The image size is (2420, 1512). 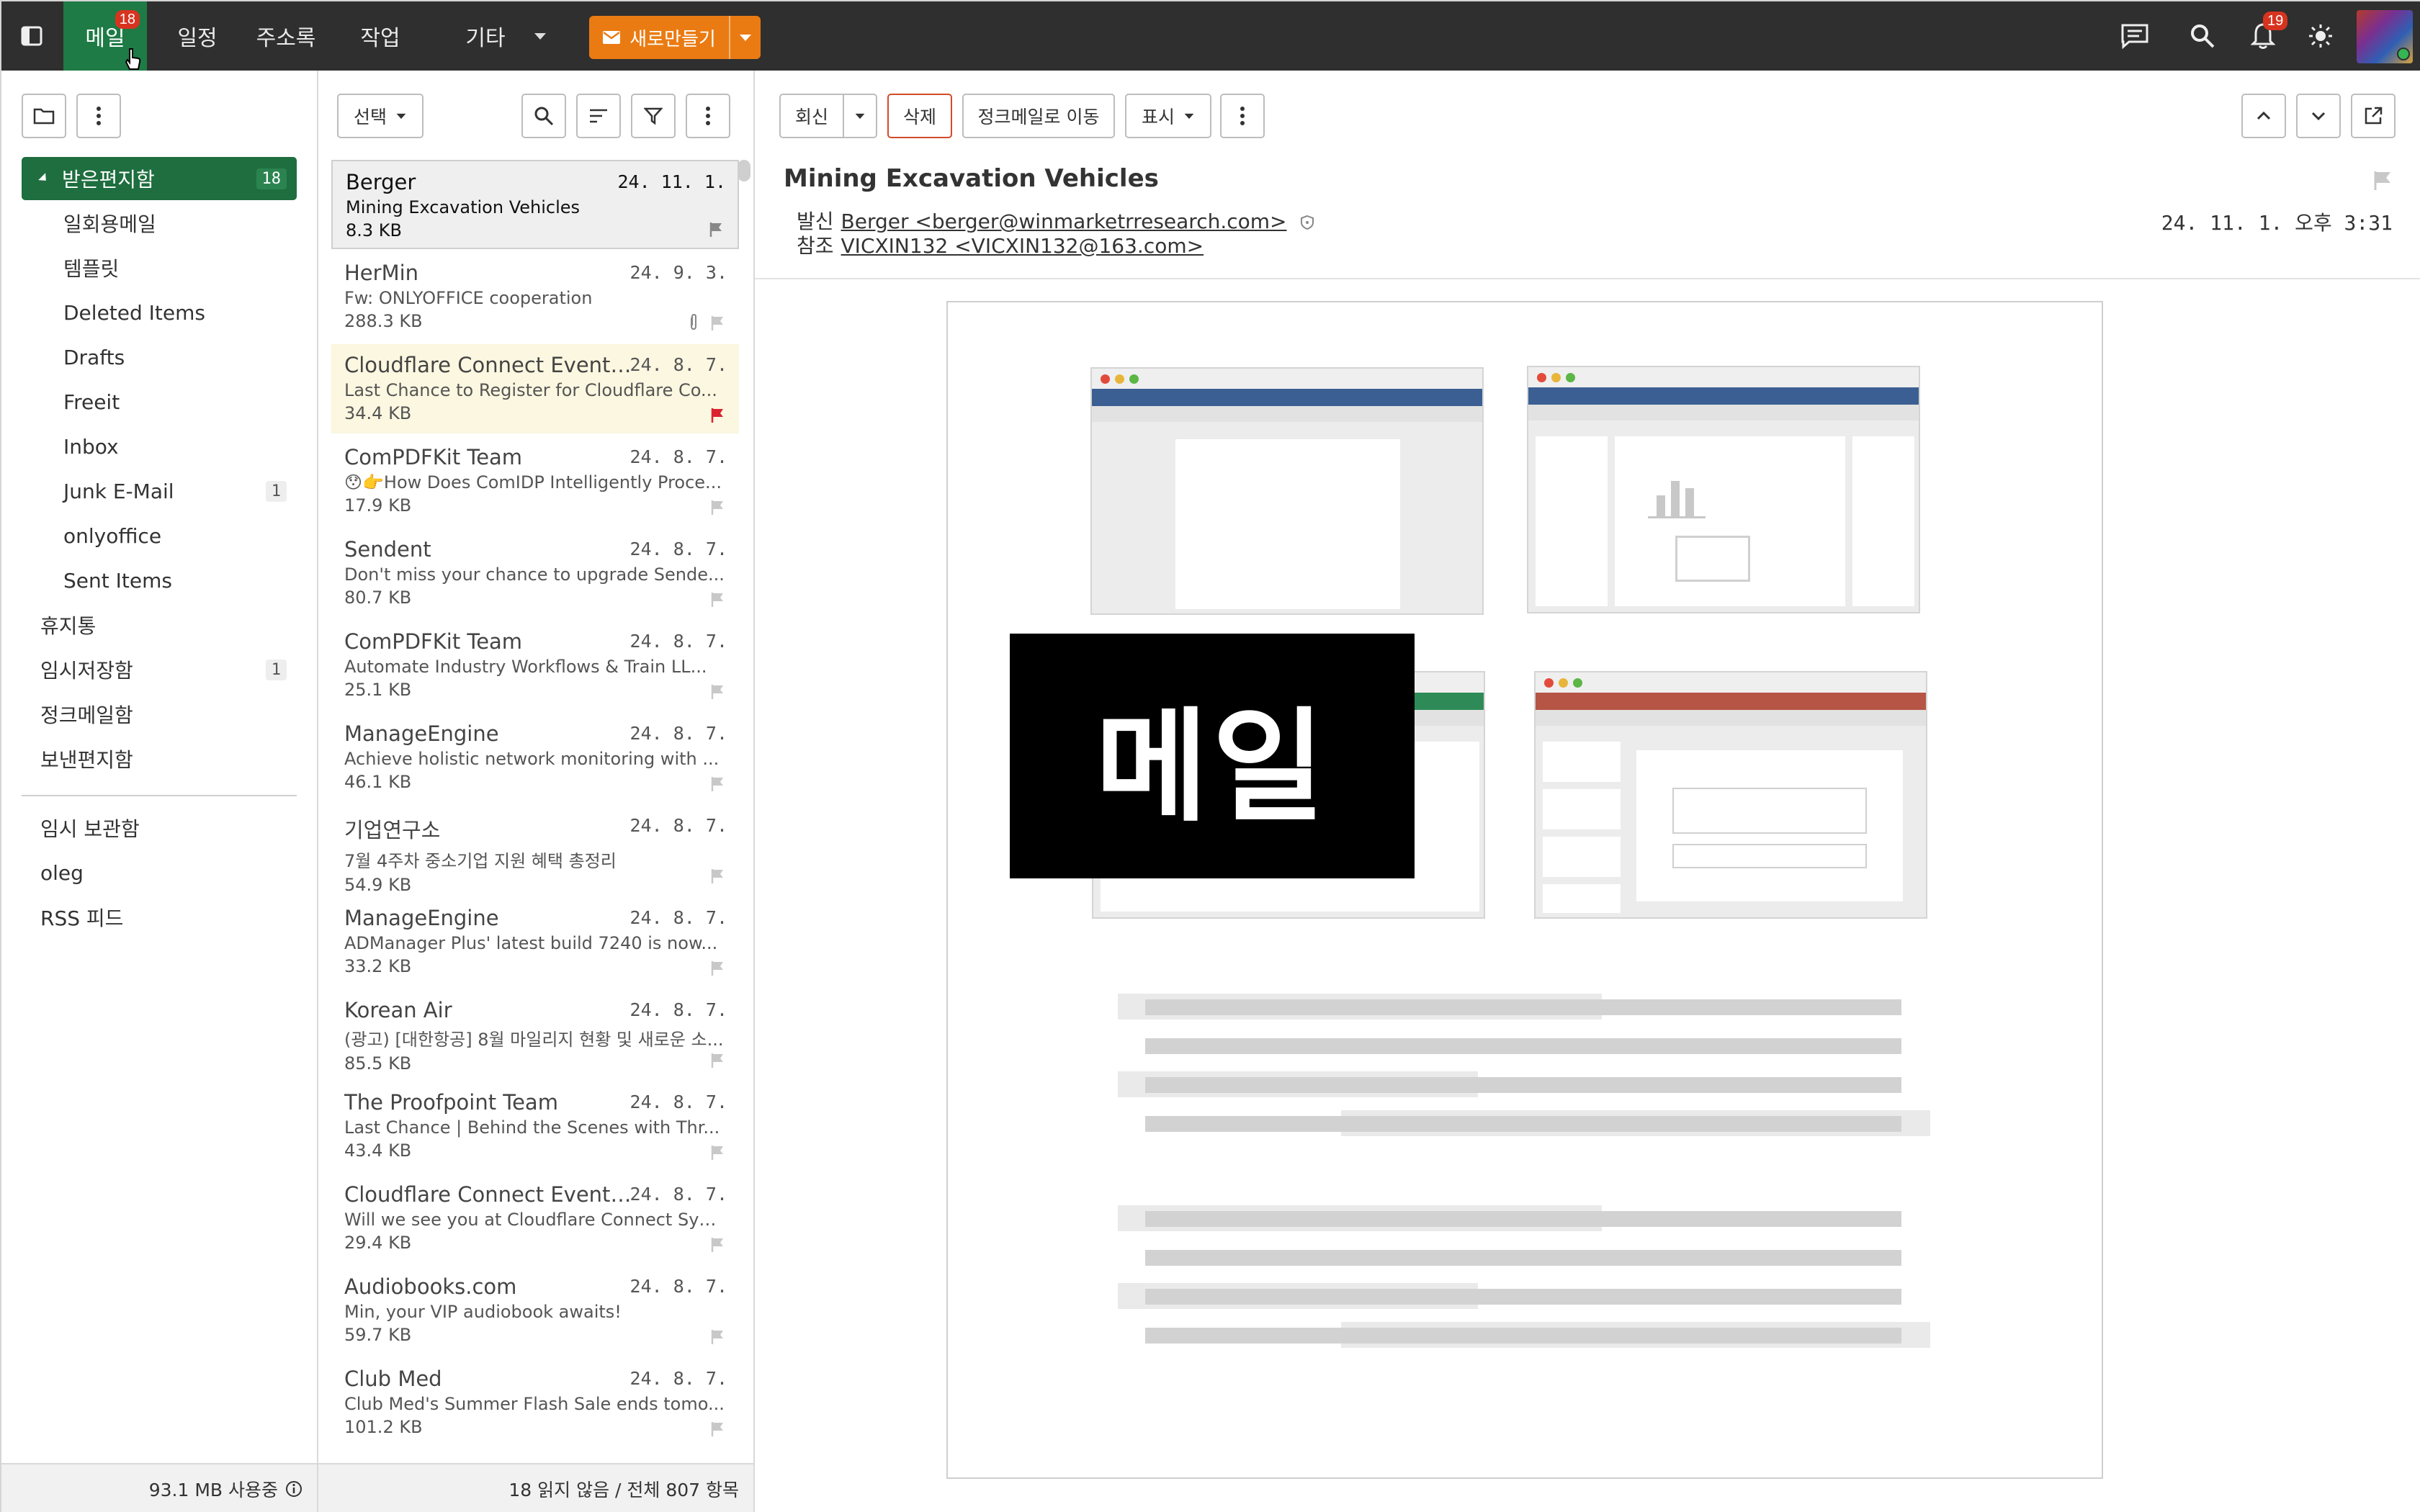 What do you see at coordinates (2320, 36) in the screenshot?
I see `theme-toggle-icon` at bounding box center [2320, 36].